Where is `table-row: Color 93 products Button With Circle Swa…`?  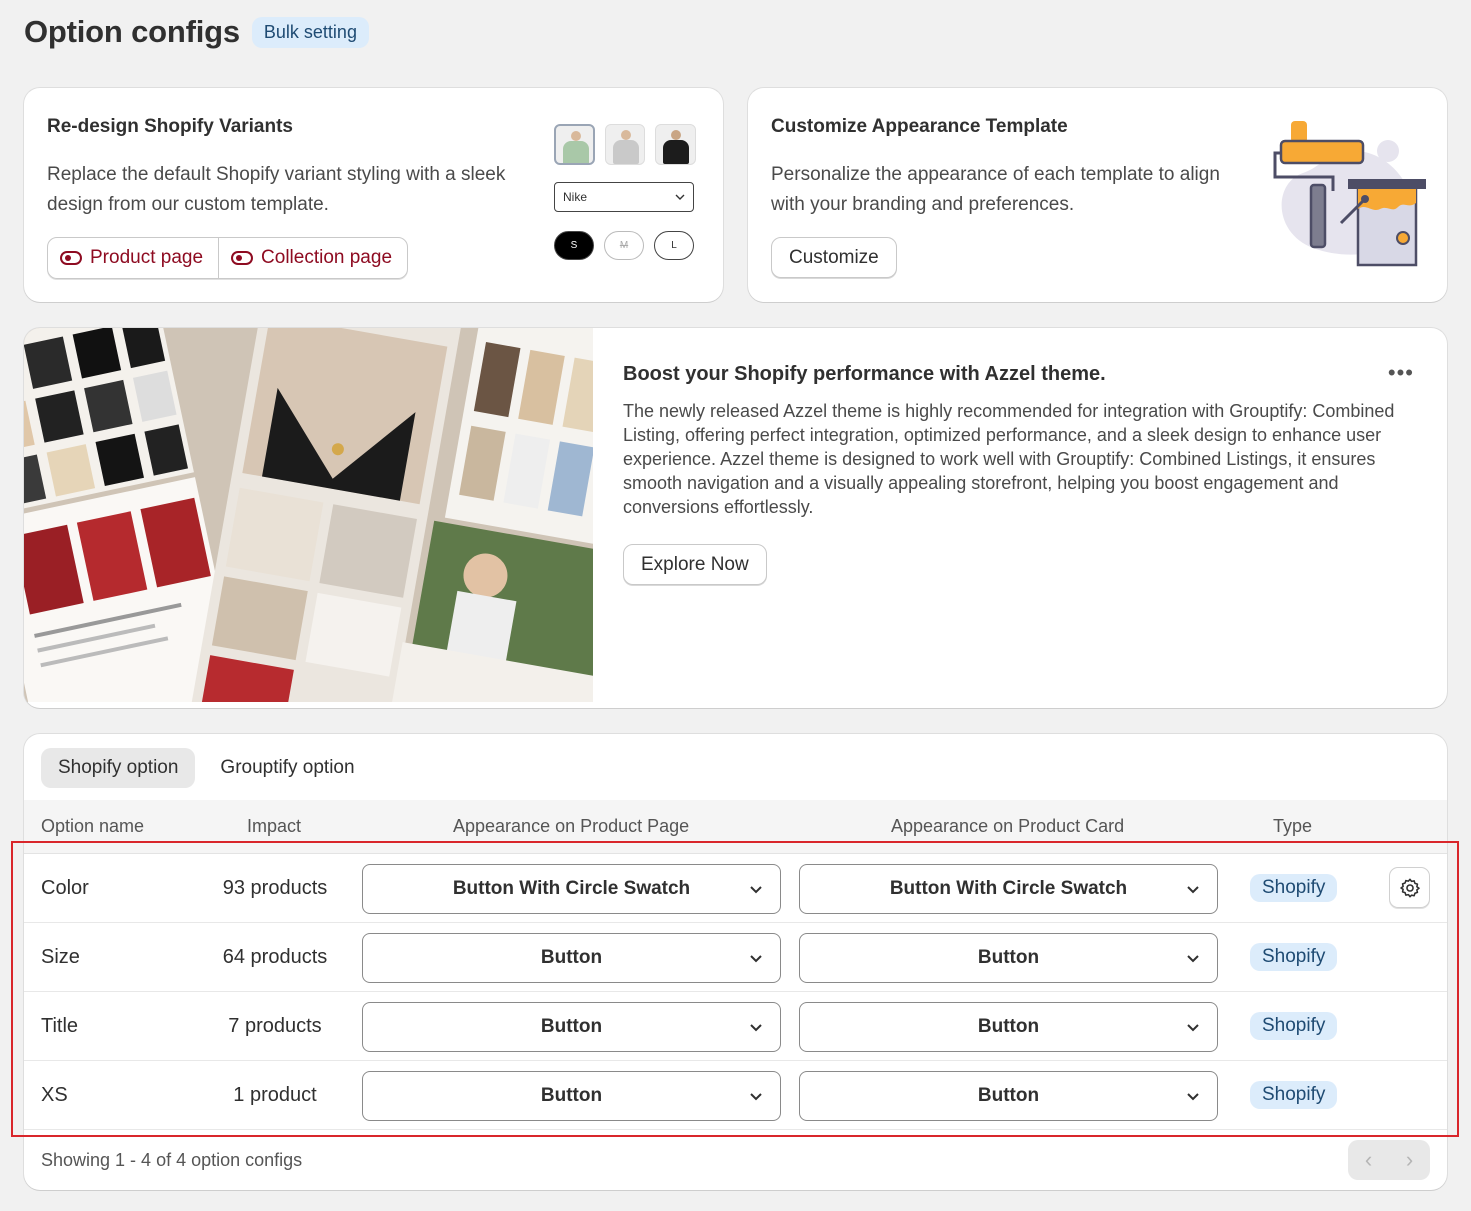
table-row: Color 93 products Button With Circle Swa… is located at coordinates (735, 888).